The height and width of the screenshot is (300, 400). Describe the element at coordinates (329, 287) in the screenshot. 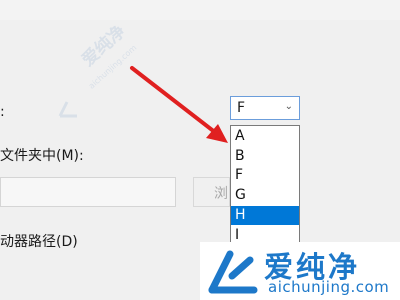

I see `watermark-domain-text: aichunjing.com` at that location.